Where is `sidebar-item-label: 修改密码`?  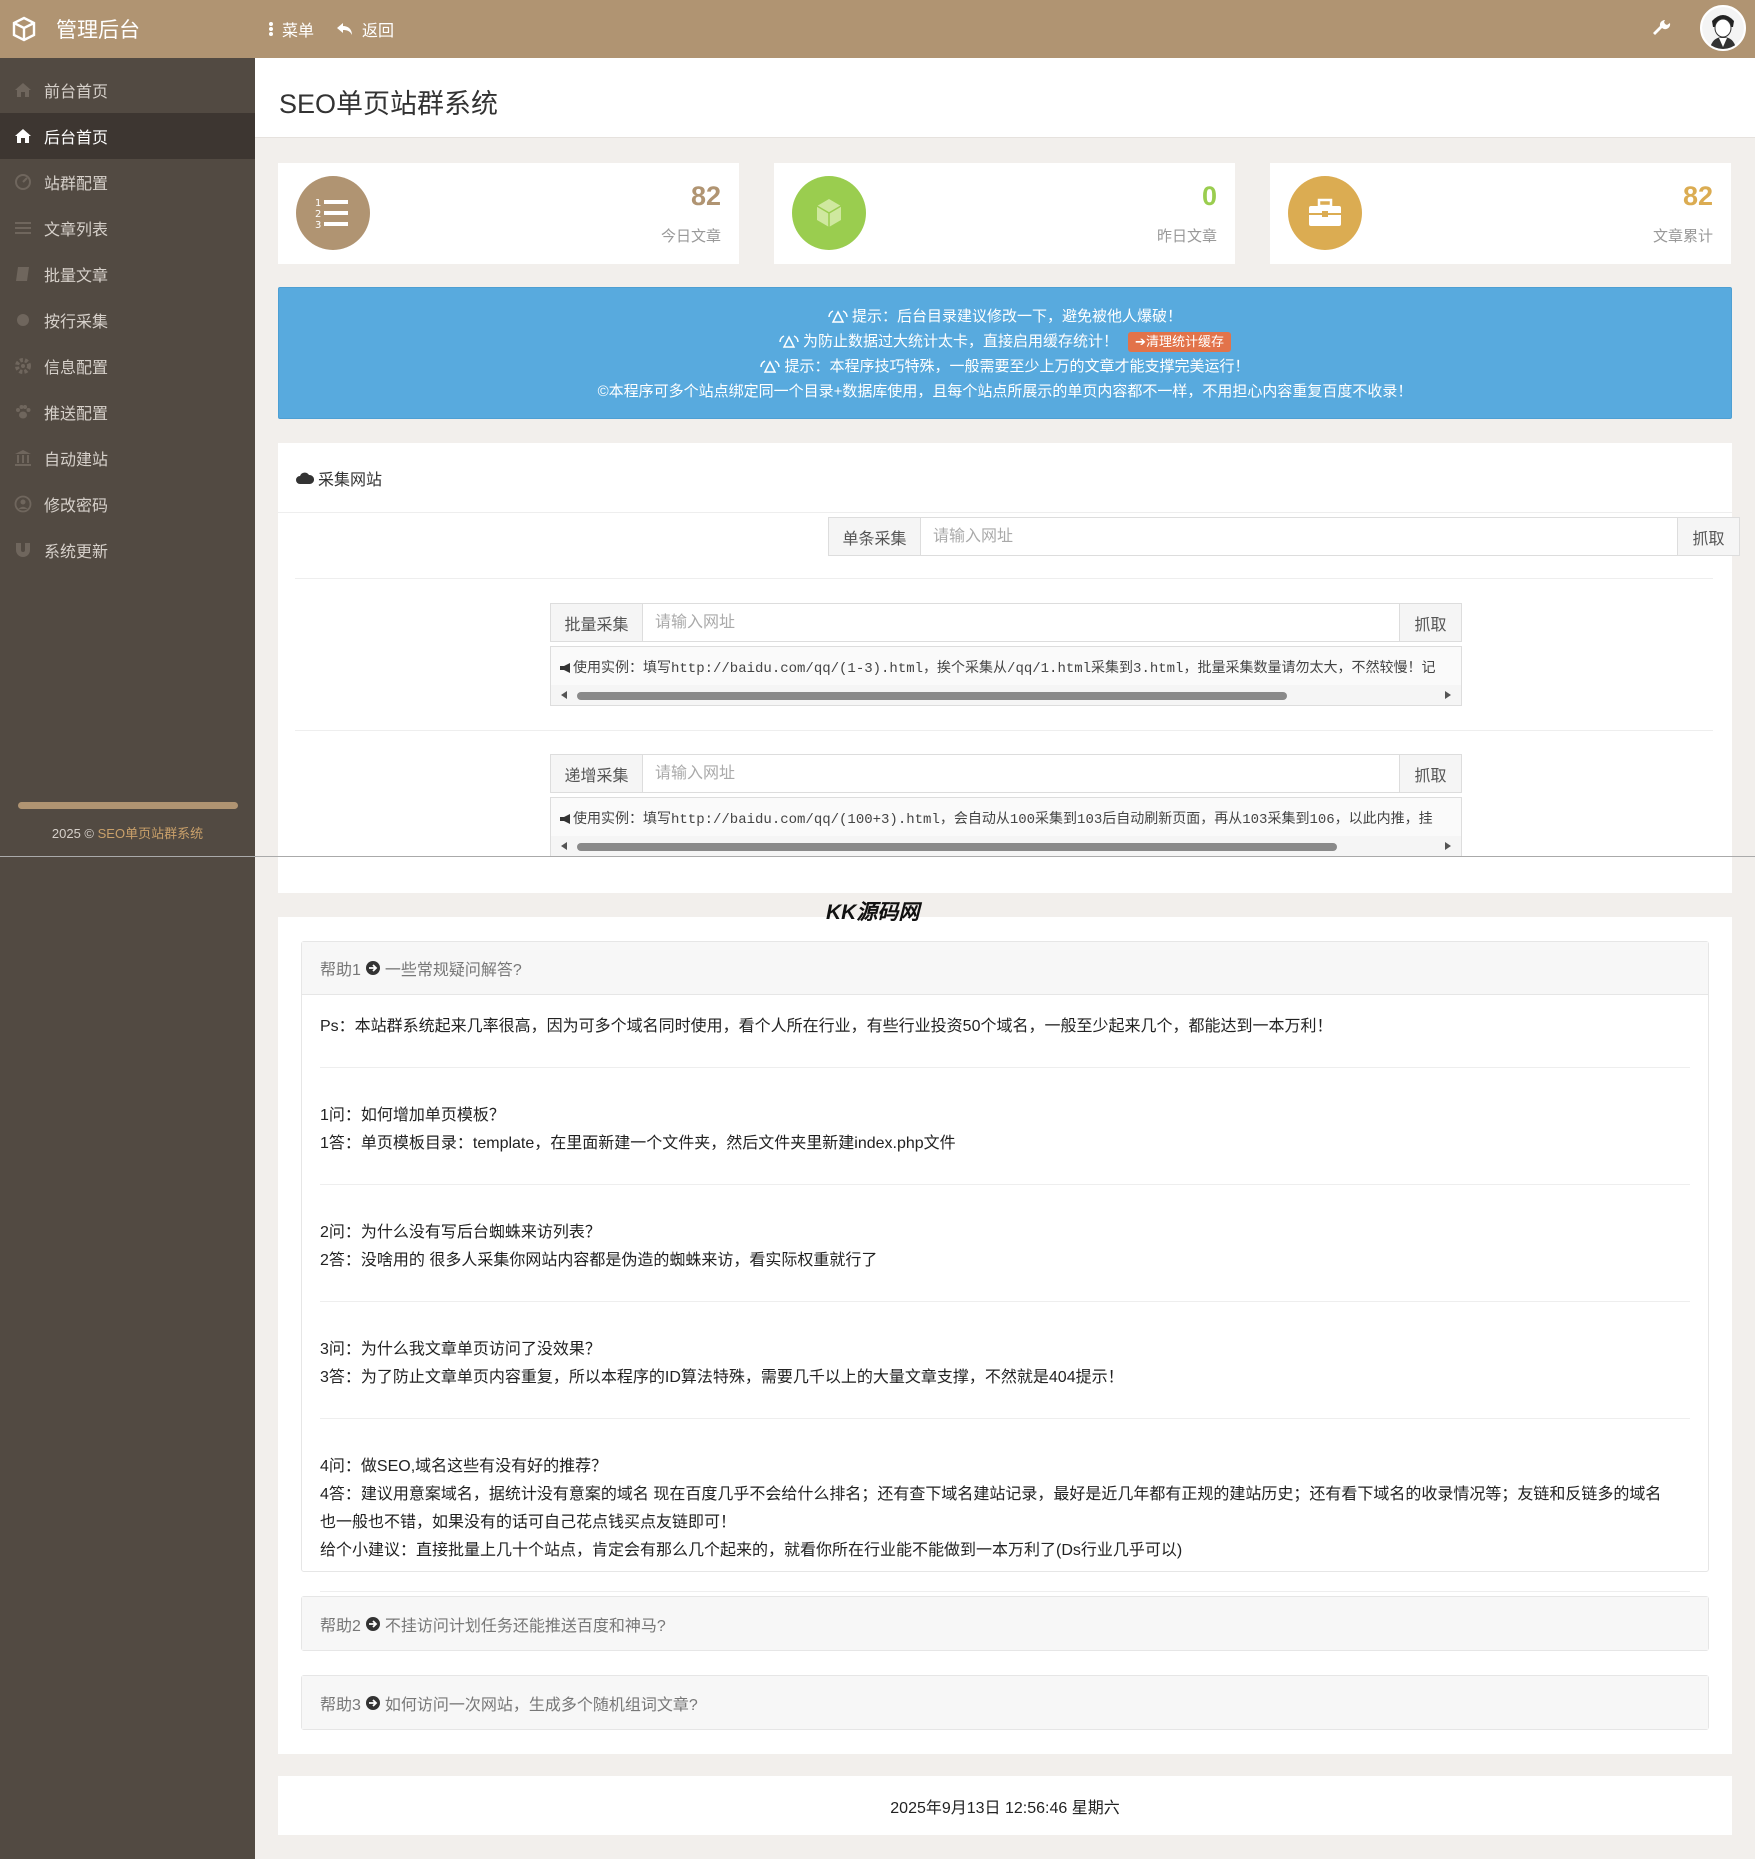
sidebar-item-label: 修改密码 is located at coordinates (76, 506).